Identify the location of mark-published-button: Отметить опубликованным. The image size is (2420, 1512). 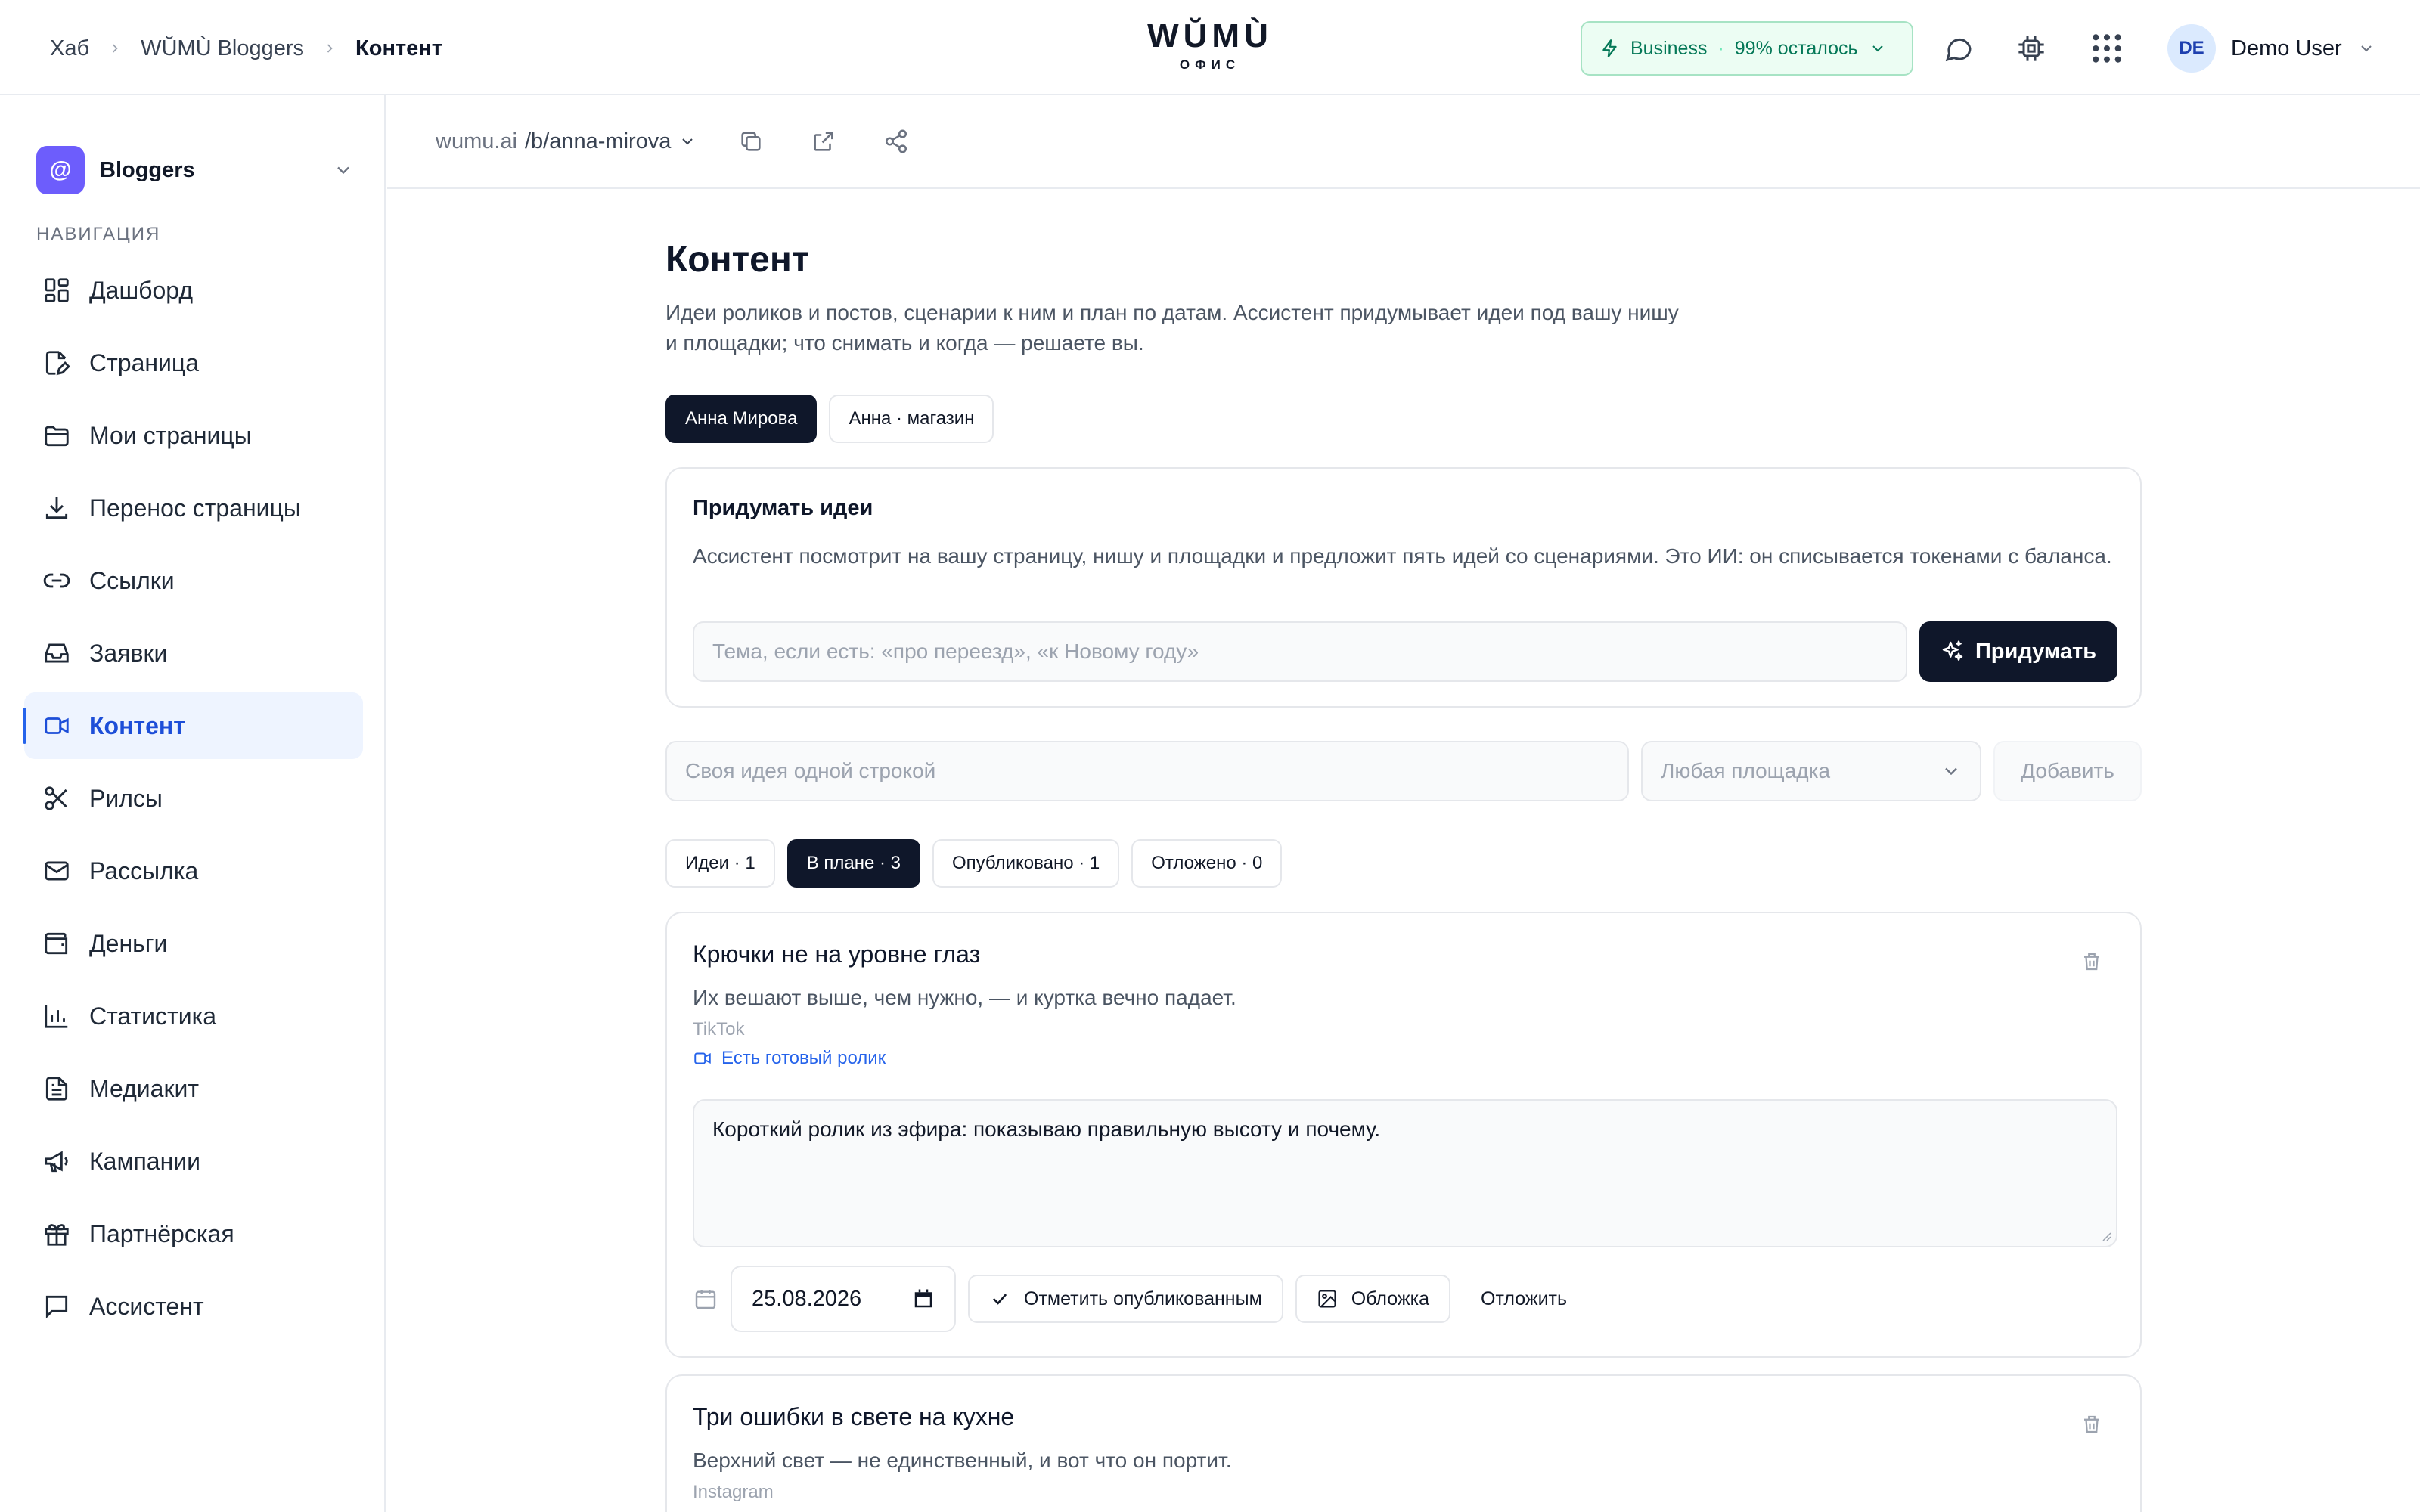
(1125, 1299).